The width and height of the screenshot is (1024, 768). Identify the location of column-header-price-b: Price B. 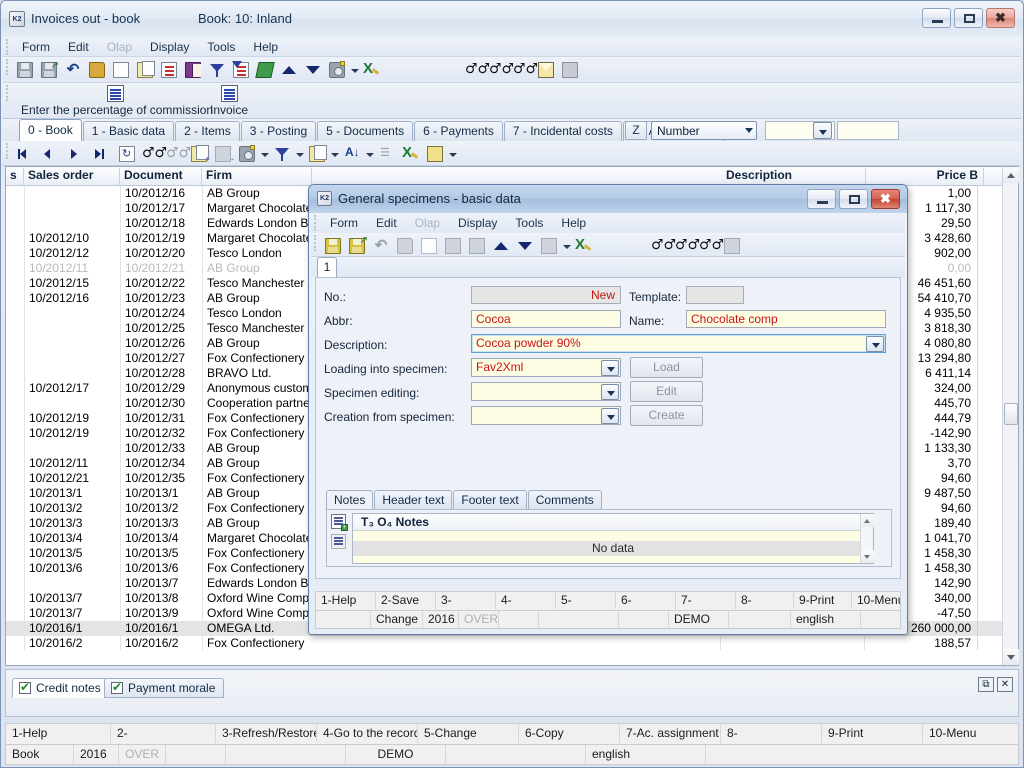
(925, 176).